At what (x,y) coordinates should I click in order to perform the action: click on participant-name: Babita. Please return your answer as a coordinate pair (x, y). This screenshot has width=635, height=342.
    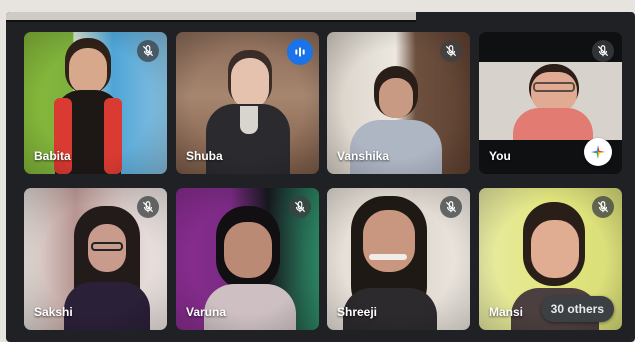
    Looking at the image, I should click on (52, 156).